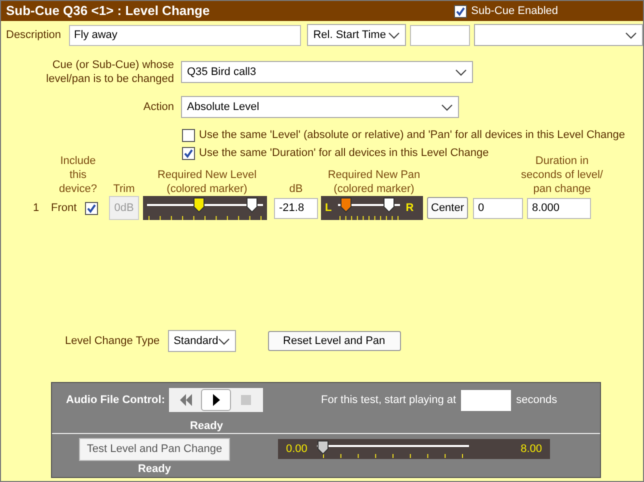  Describe the element at coordinates (327, 72) in the screenshot. I see `cue-dropdown: Q35 Bird call3` at that location.